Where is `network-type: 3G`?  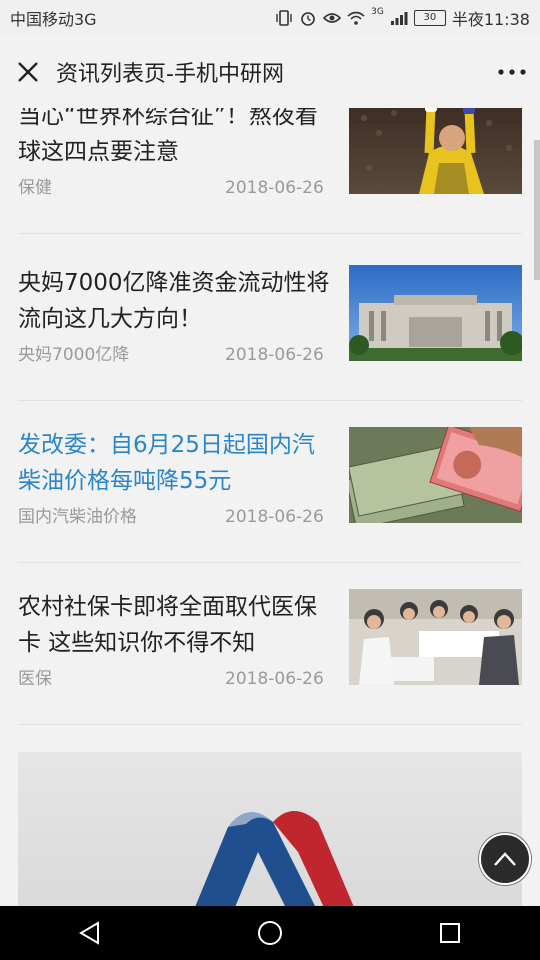 network-type: 3G is located at coordinates (377, 12).